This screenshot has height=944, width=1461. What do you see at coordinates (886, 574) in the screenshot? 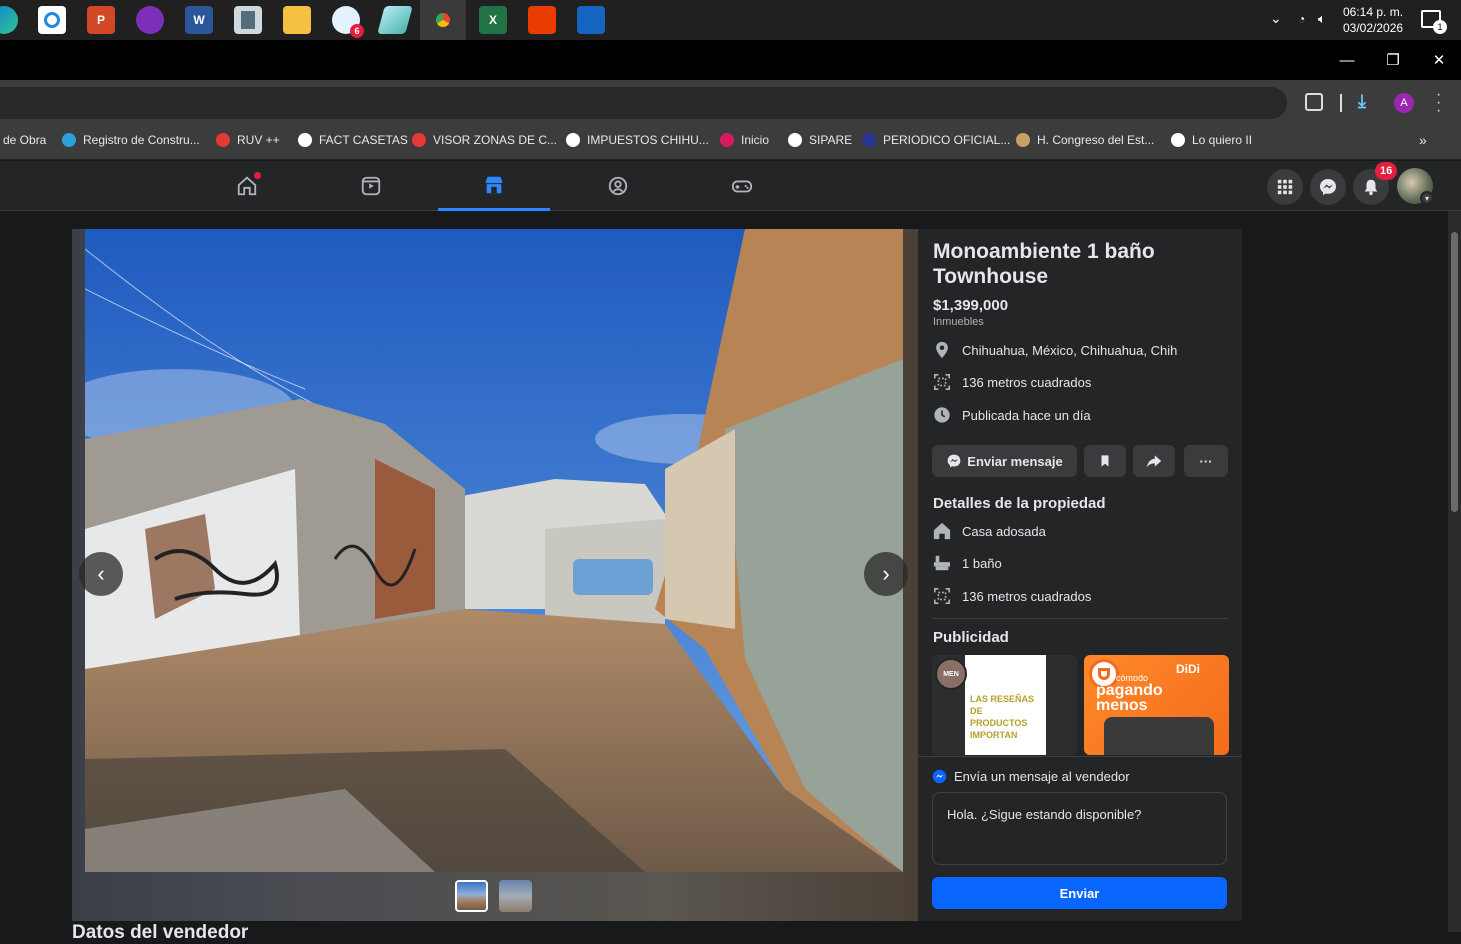
I see `next-photo-button: ›` at bounding box center [886, 574].